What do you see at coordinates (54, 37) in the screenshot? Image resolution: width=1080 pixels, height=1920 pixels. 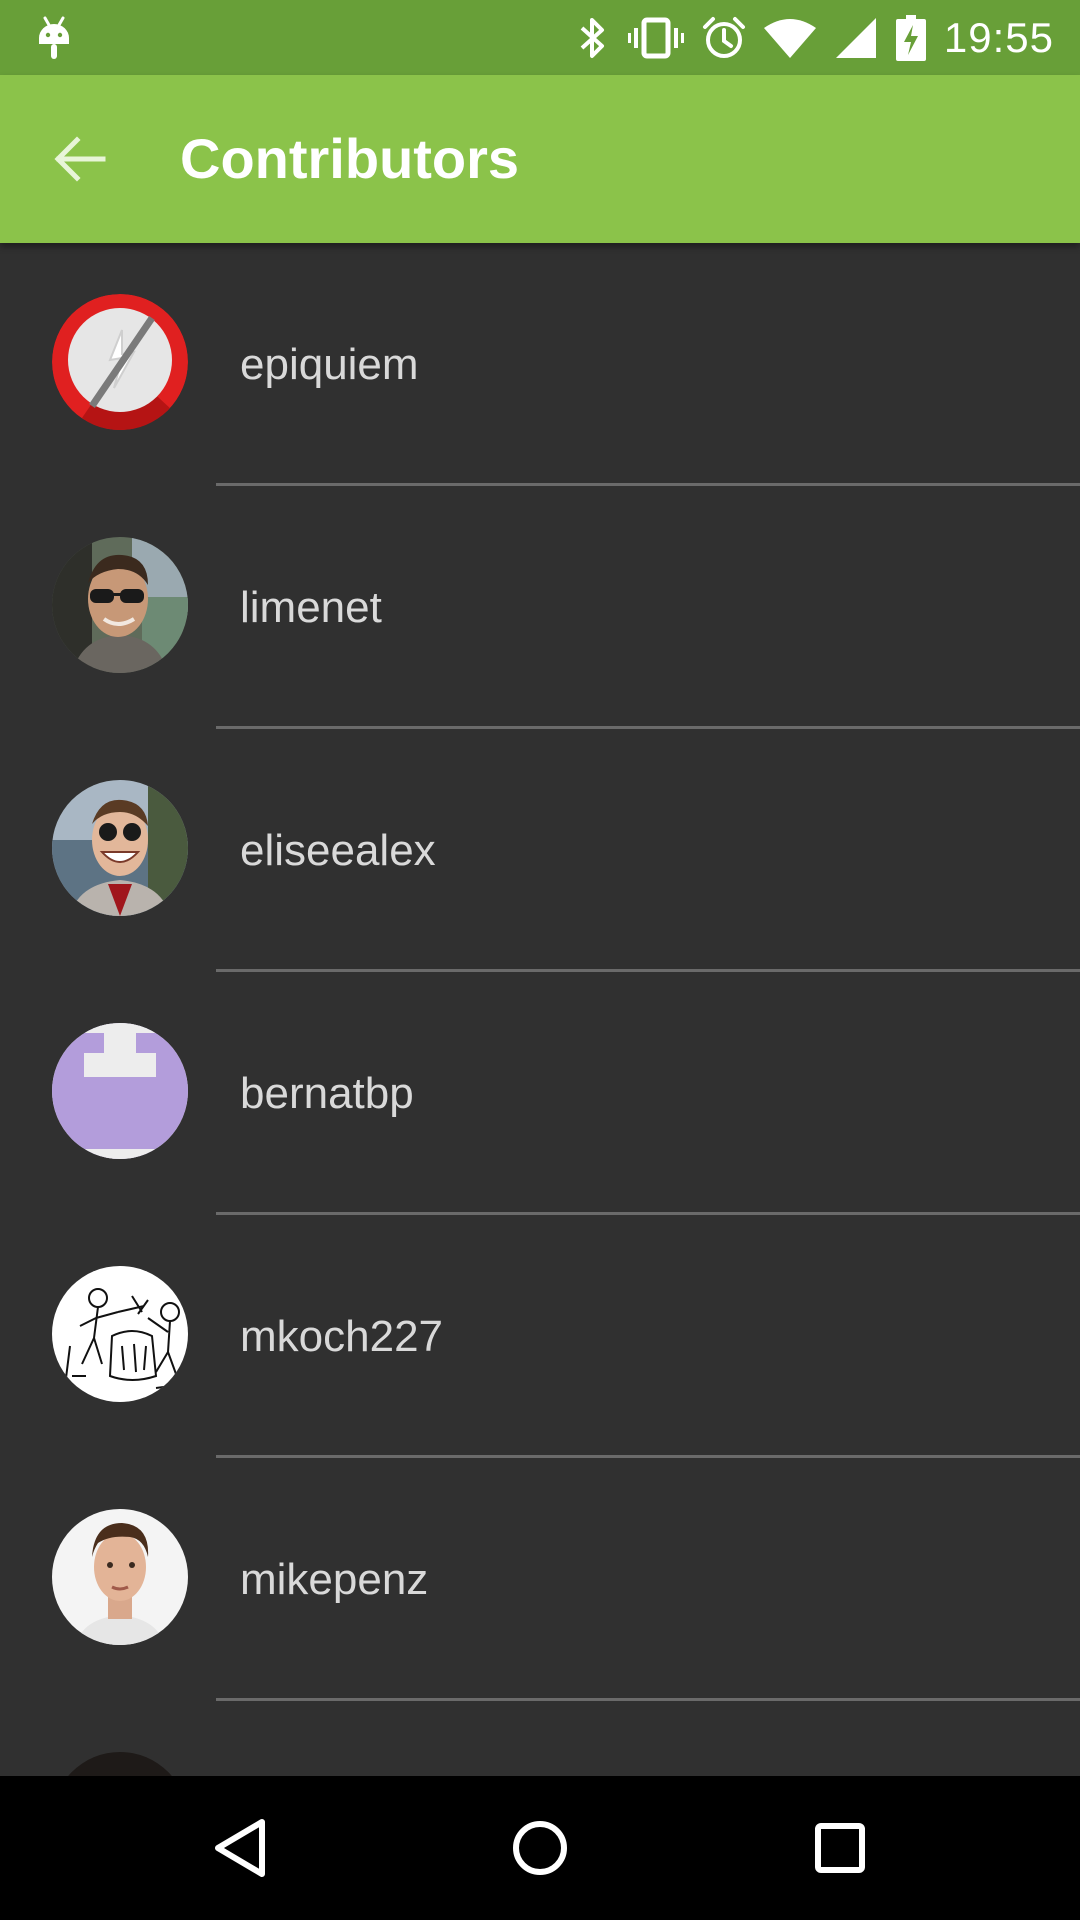 I see `android-icon` at bounding box center [54, 37].